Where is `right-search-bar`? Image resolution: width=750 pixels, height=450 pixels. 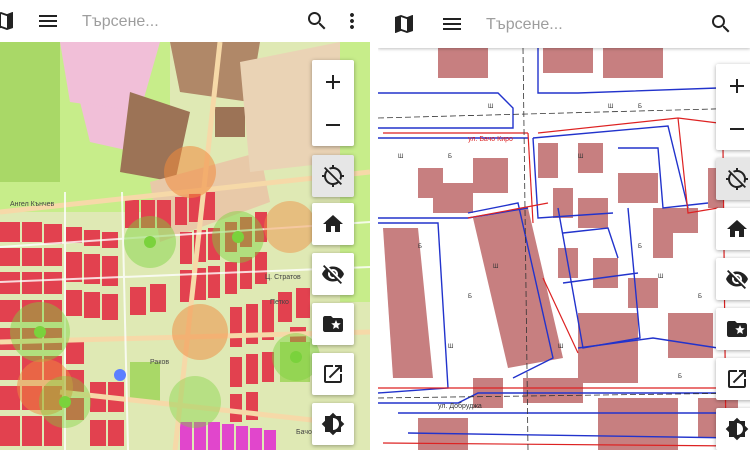 right-search-bar is located at coordinates (564, 24).